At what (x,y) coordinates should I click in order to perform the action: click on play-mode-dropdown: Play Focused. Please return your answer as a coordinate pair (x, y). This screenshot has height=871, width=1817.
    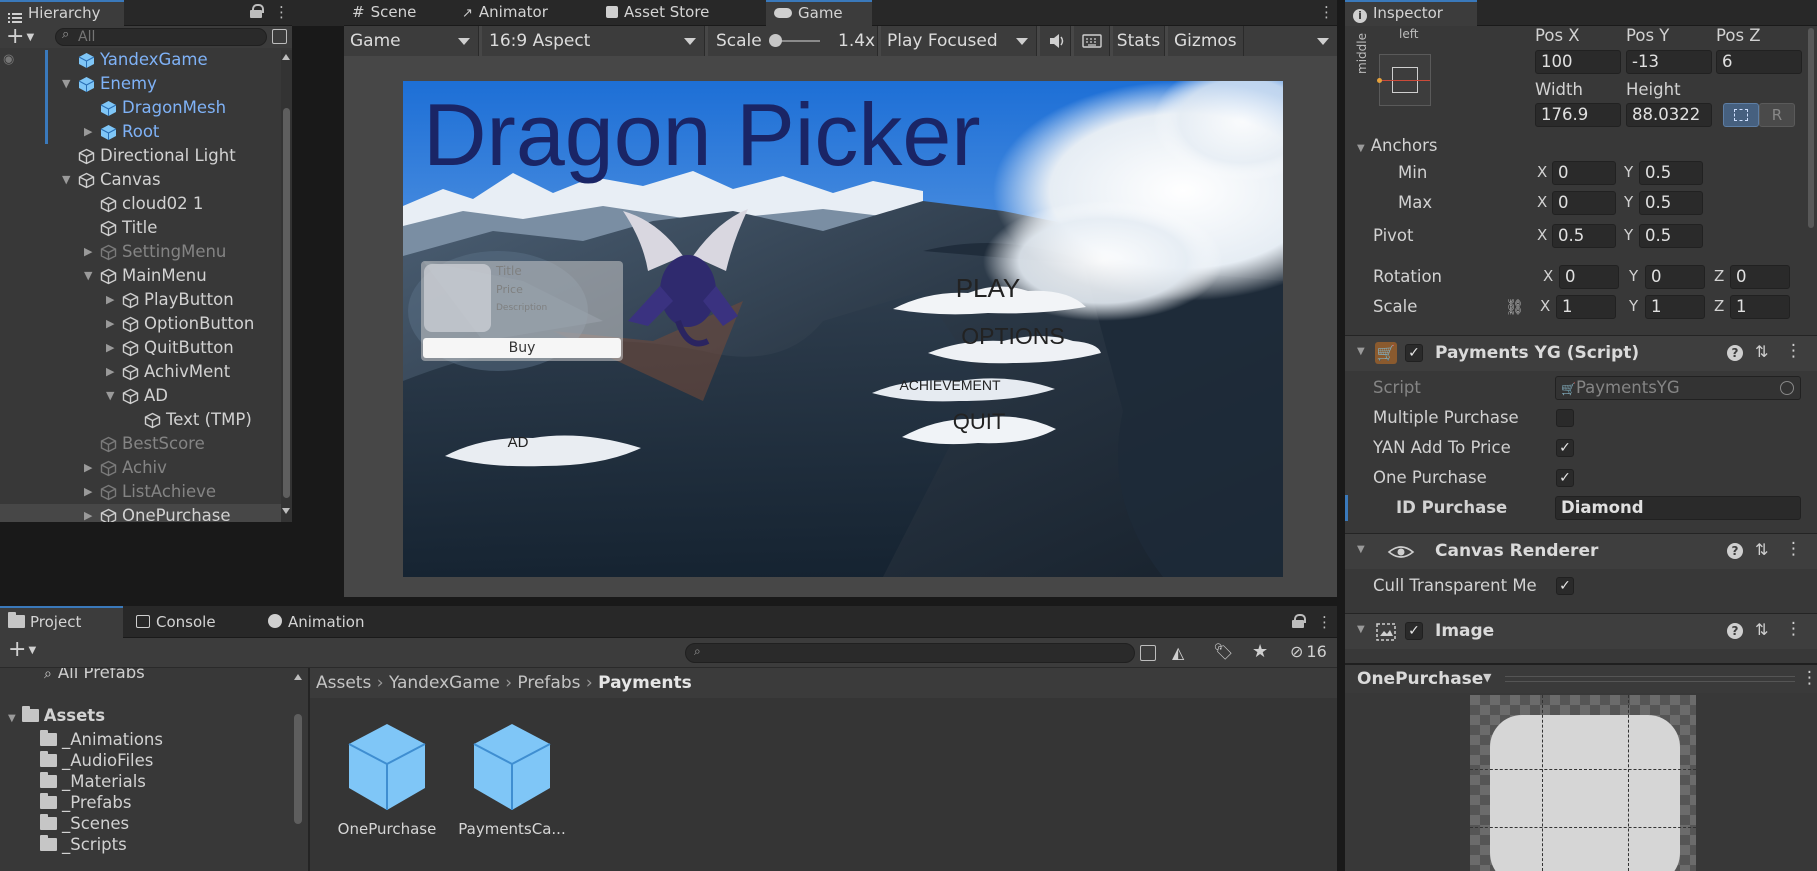
    Looking at the image, I should click on (959, 41).